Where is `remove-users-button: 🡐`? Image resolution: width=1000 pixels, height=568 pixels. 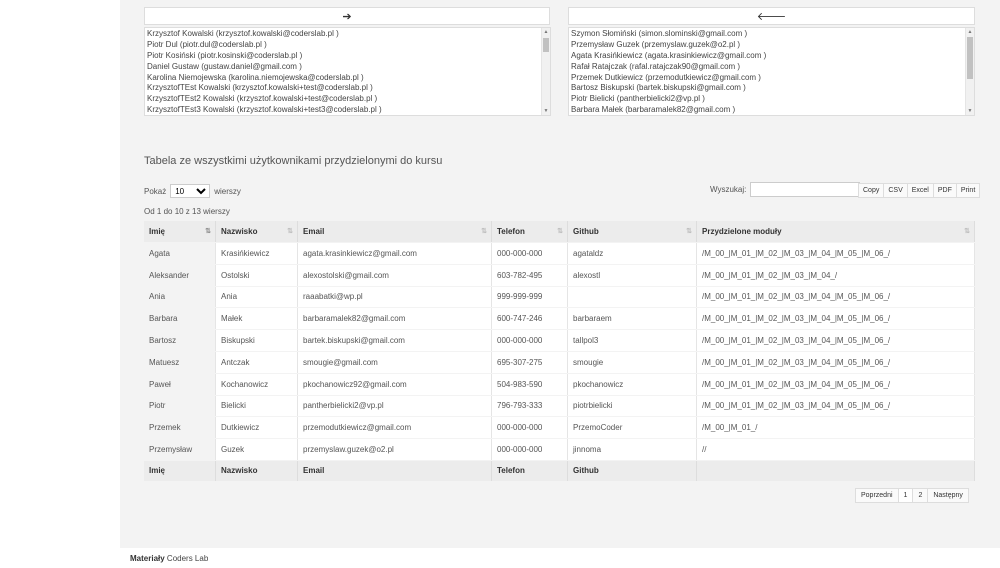 remove-users-button: 🡐 is located at coordinates (771, 16).